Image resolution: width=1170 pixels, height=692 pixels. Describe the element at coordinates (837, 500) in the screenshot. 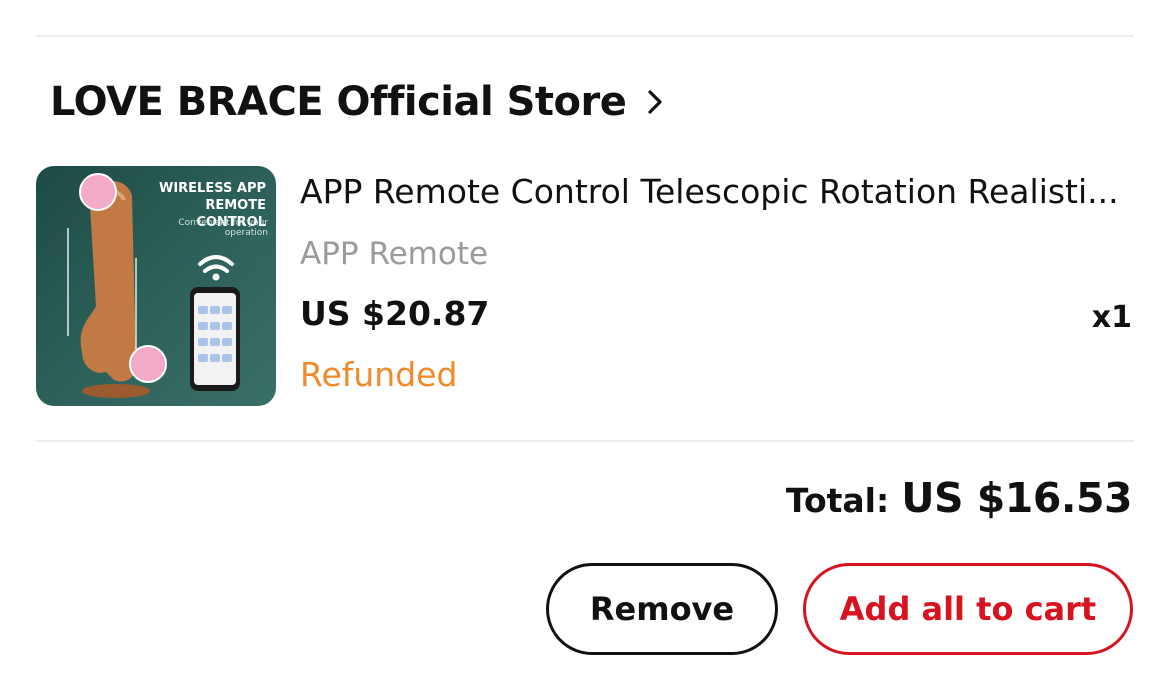

I see `total-label: Total:` at that location.